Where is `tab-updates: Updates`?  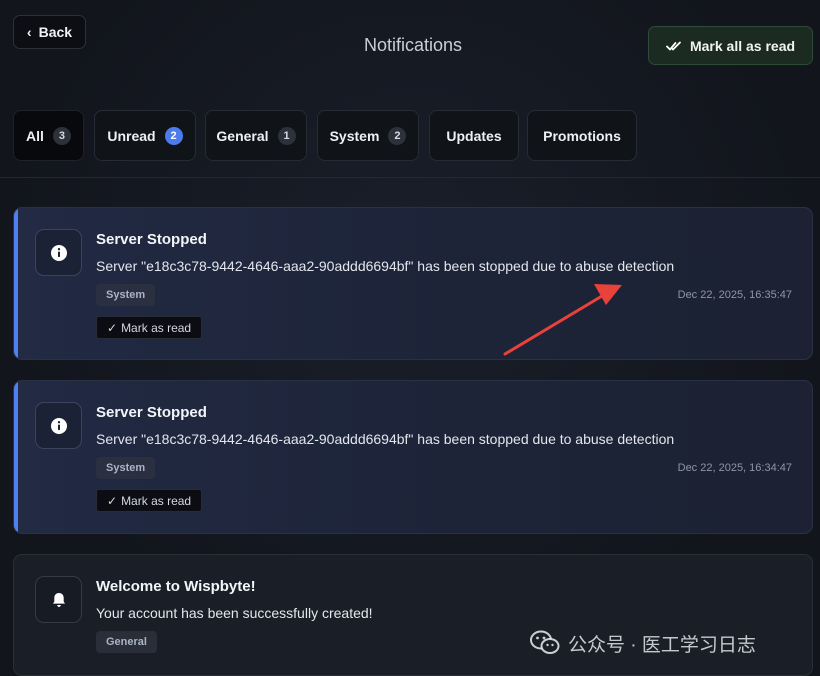
tab-updates: Updates is located at coordinates (474, 135).